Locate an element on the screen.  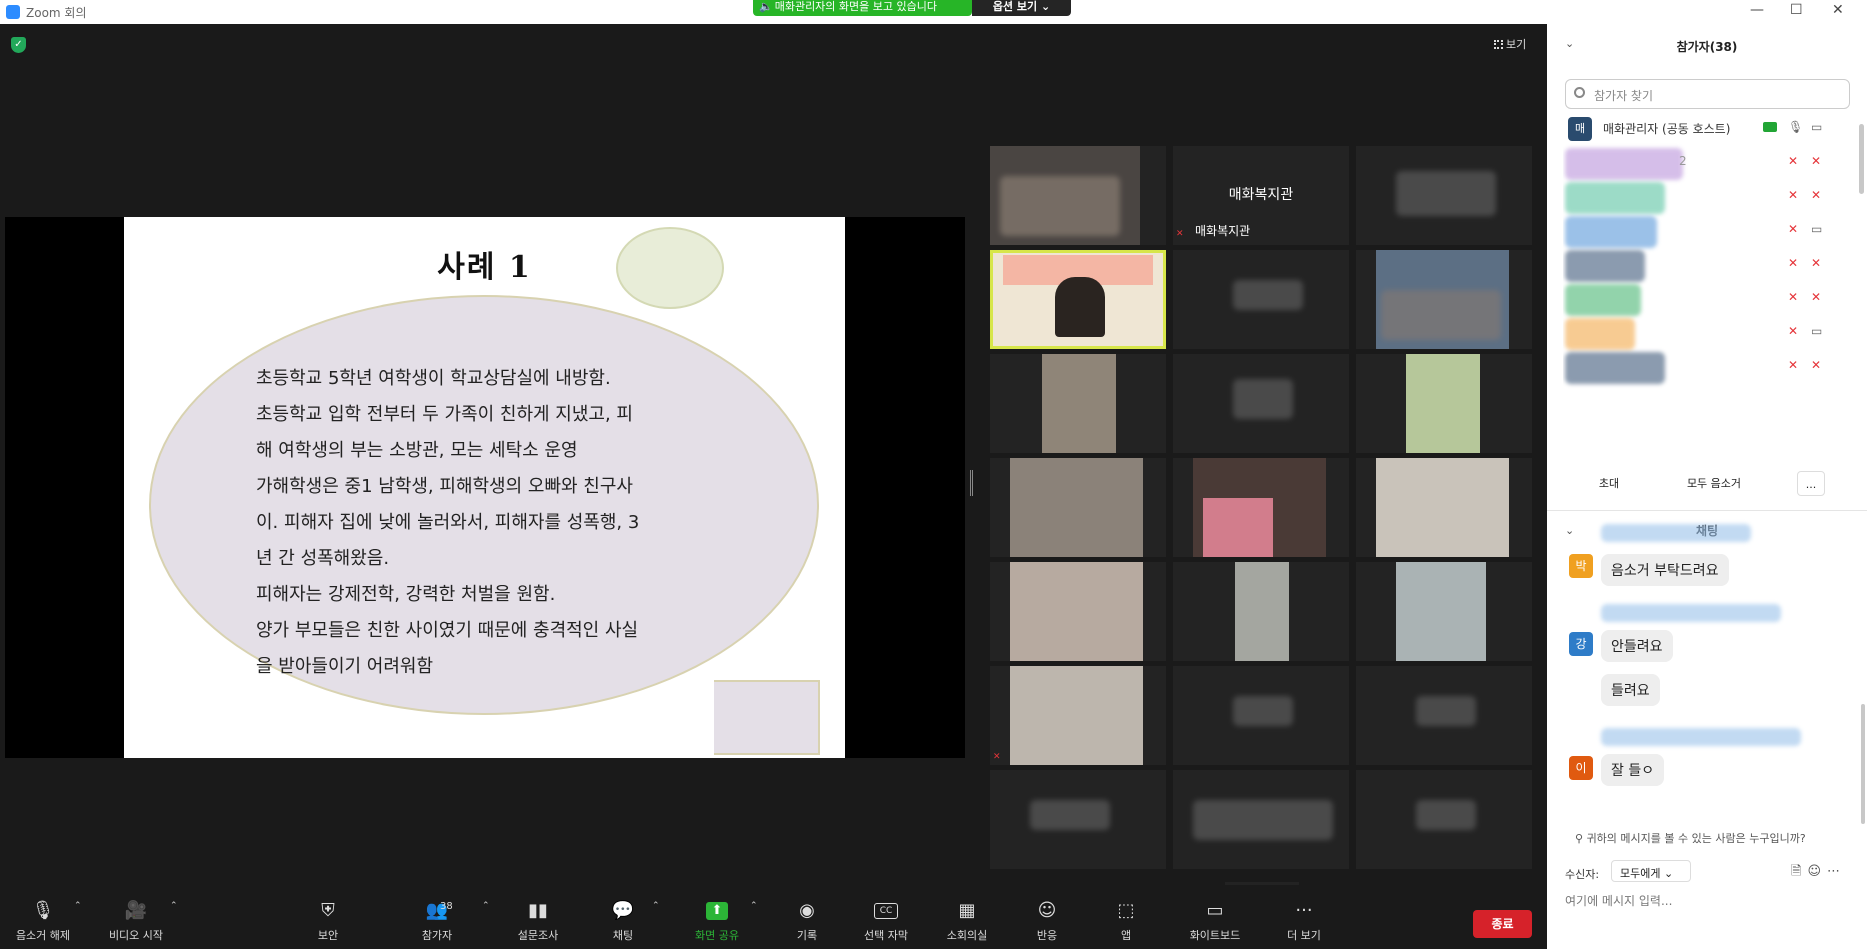
participants-button: 👥 38 참가자 ⌃ is located at coordinates (451, 923).